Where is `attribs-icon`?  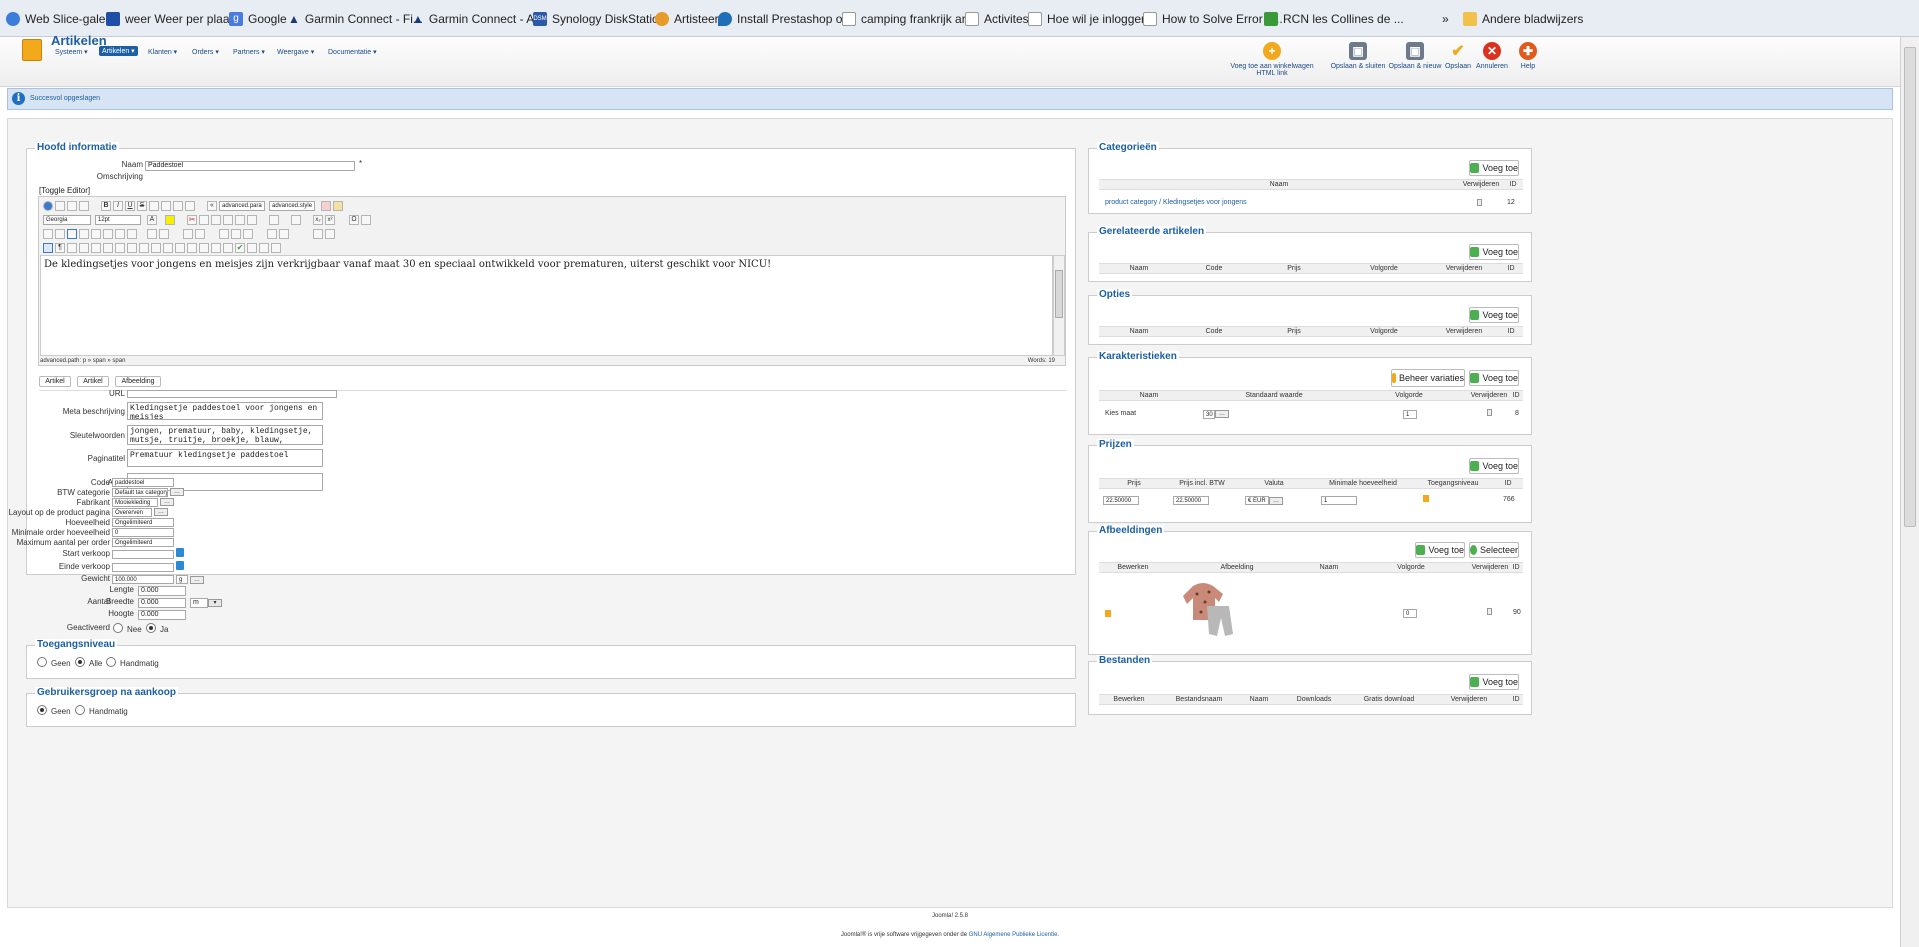
attribs-icon is located at coordinates (144, 248).